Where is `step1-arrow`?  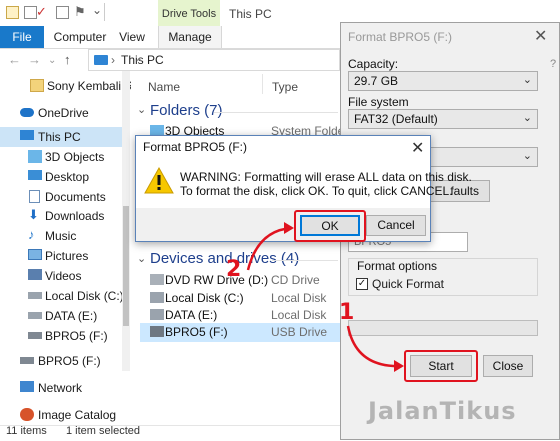 step1-arrow is located at coordinates (374, 346).